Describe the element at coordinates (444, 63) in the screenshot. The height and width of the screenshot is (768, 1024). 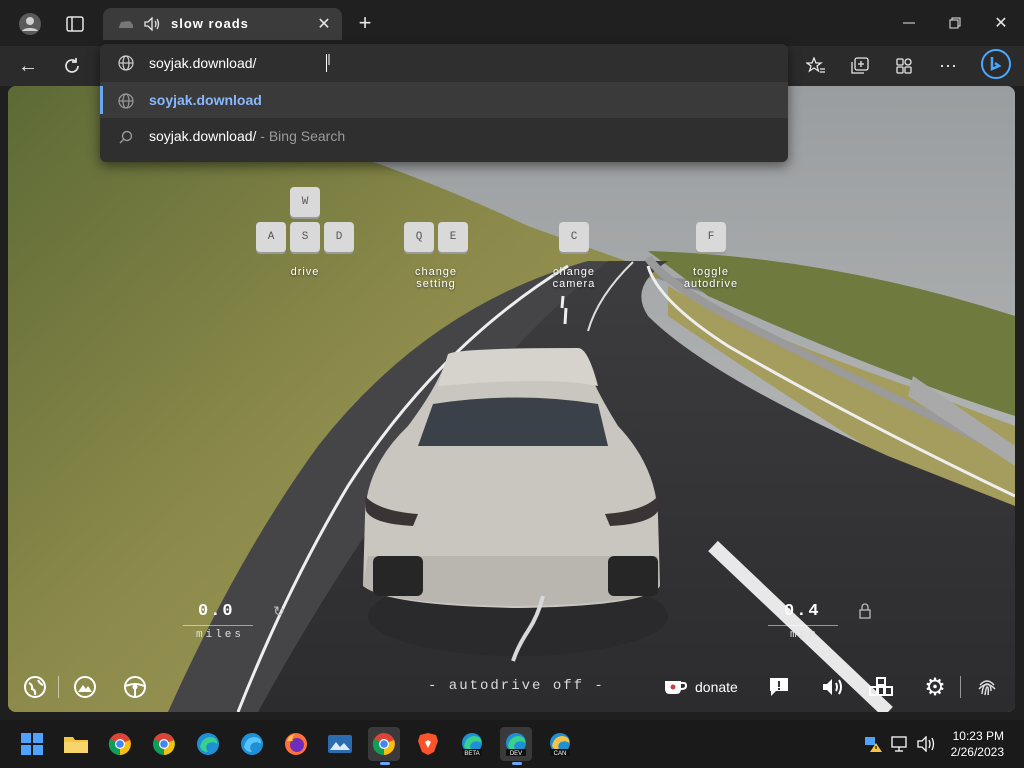
I see `address-bar: soyjak.download/ I` at that location.